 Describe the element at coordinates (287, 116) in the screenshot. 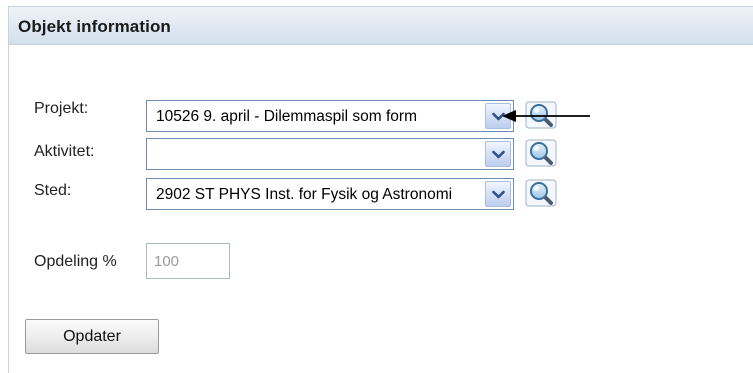

I see `projekt-select-value: 10526 9. april - Dilemmaspil som form` at that location.